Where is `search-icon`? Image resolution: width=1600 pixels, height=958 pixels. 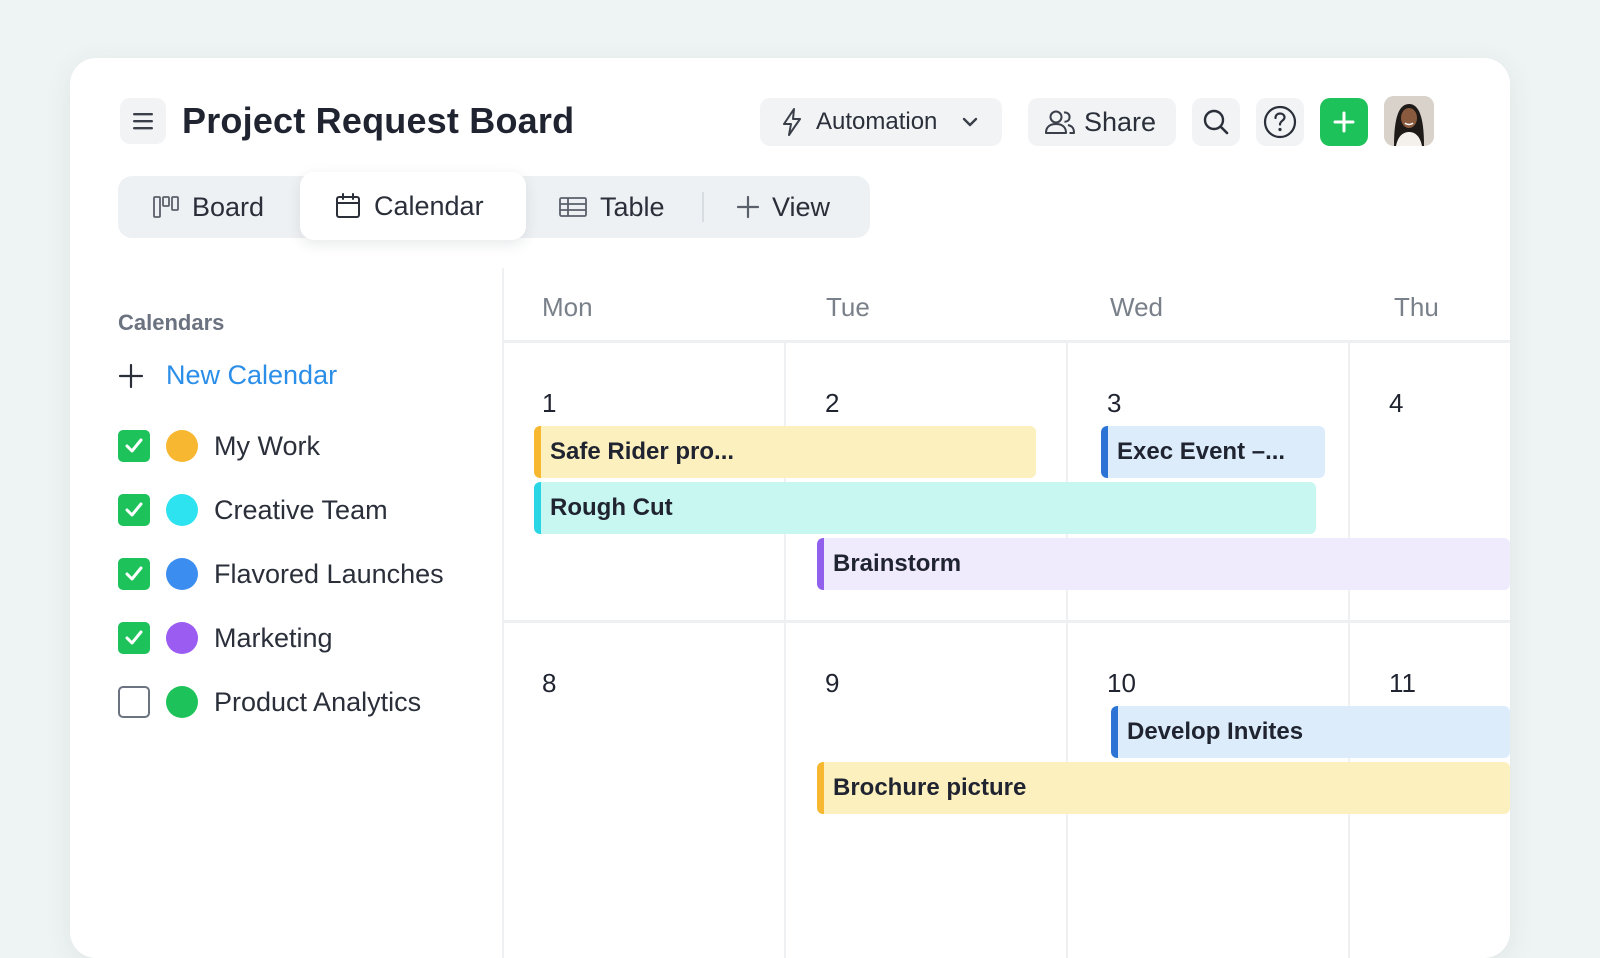
search-icon is located at coordinates (1216, 122).